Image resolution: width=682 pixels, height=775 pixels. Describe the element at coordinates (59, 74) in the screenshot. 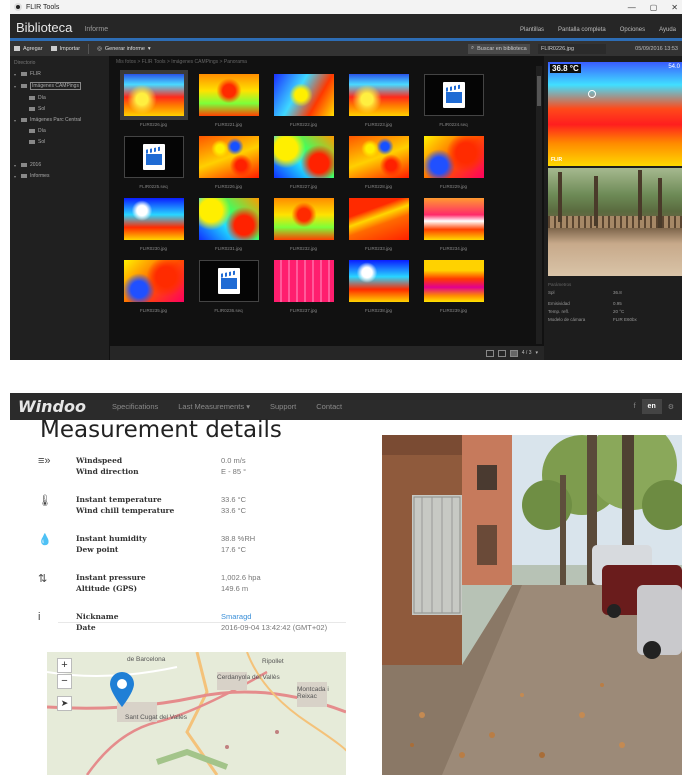

I see `sidebar-item: ▾ FLIR` at that location.